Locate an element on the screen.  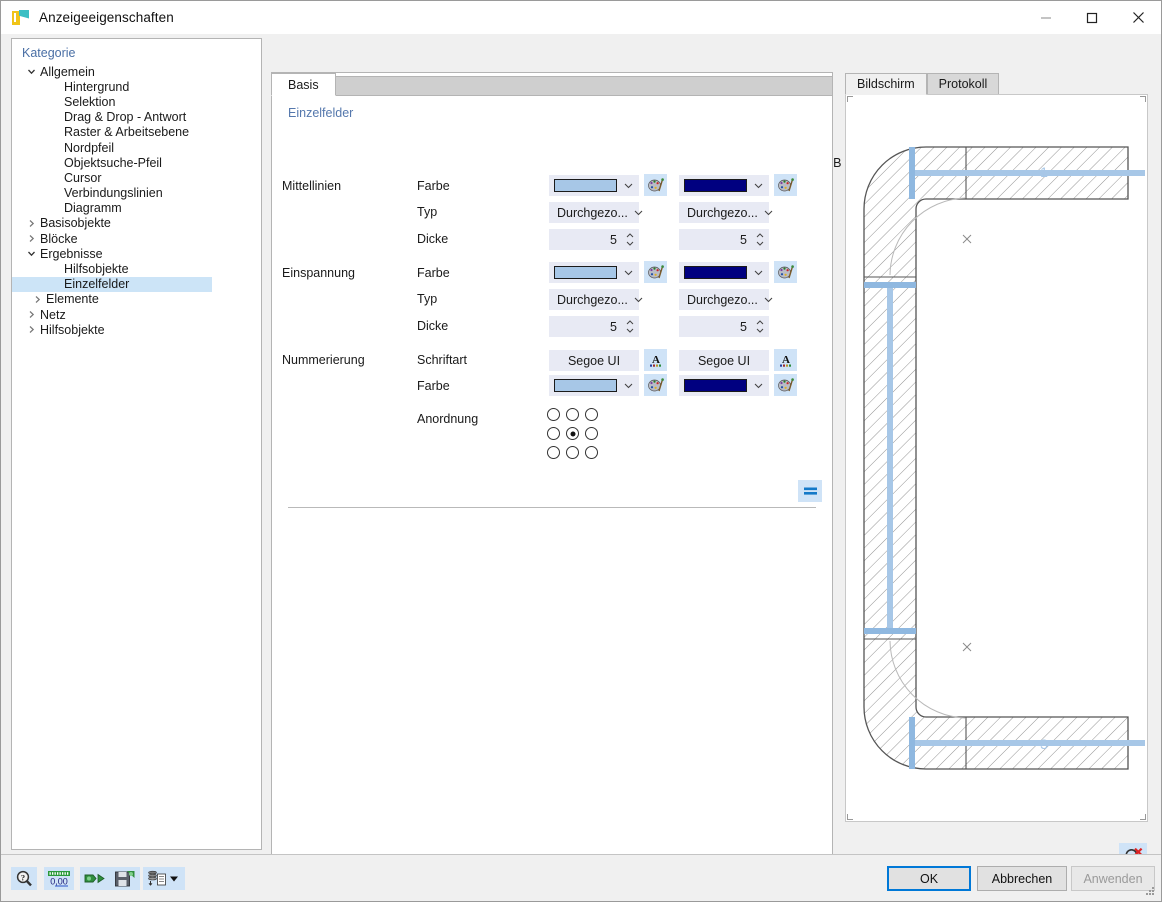
color-select-screen-einspannung is located at coordinates (594, 272).